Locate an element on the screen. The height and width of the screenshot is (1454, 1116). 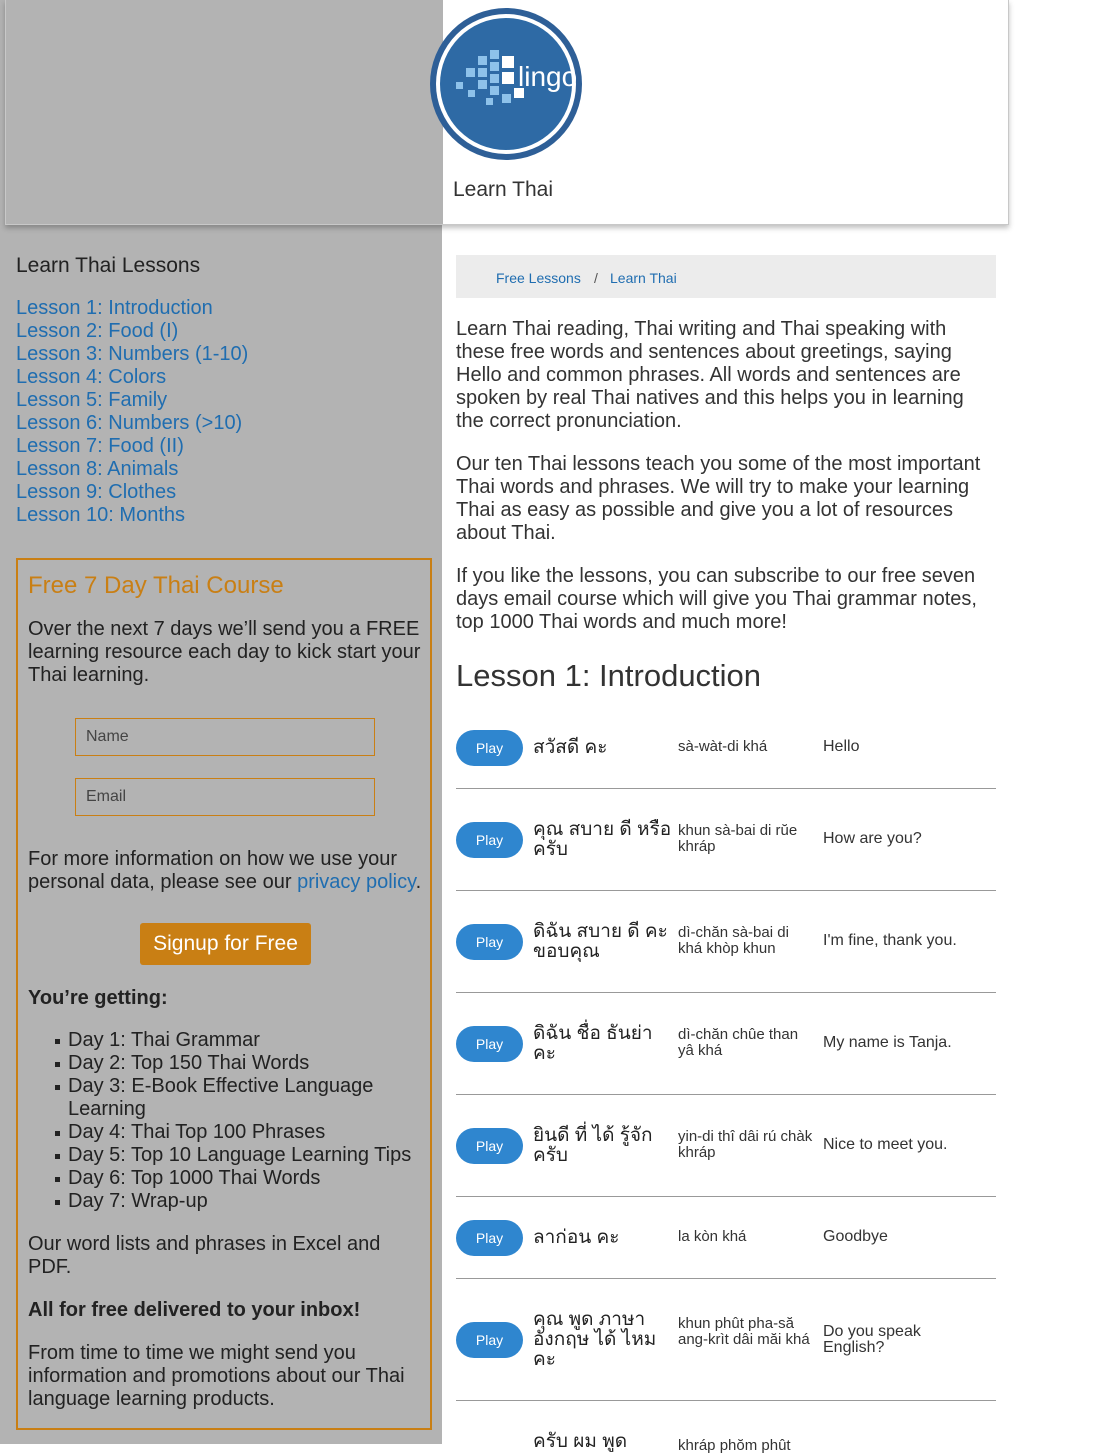
breadcrumb: Free Lessons / Learn Thai is located at coordinates (726, 276).